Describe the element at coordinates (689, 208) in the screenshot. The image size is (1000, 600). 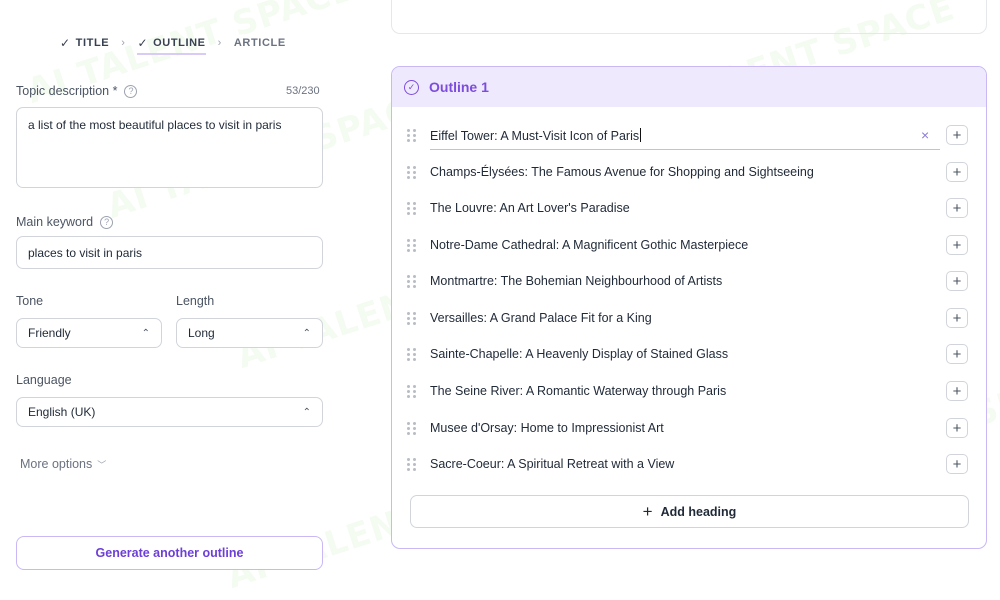
I see `heading-row: The Louvre: An Art Lover's Paradise +` at that location.